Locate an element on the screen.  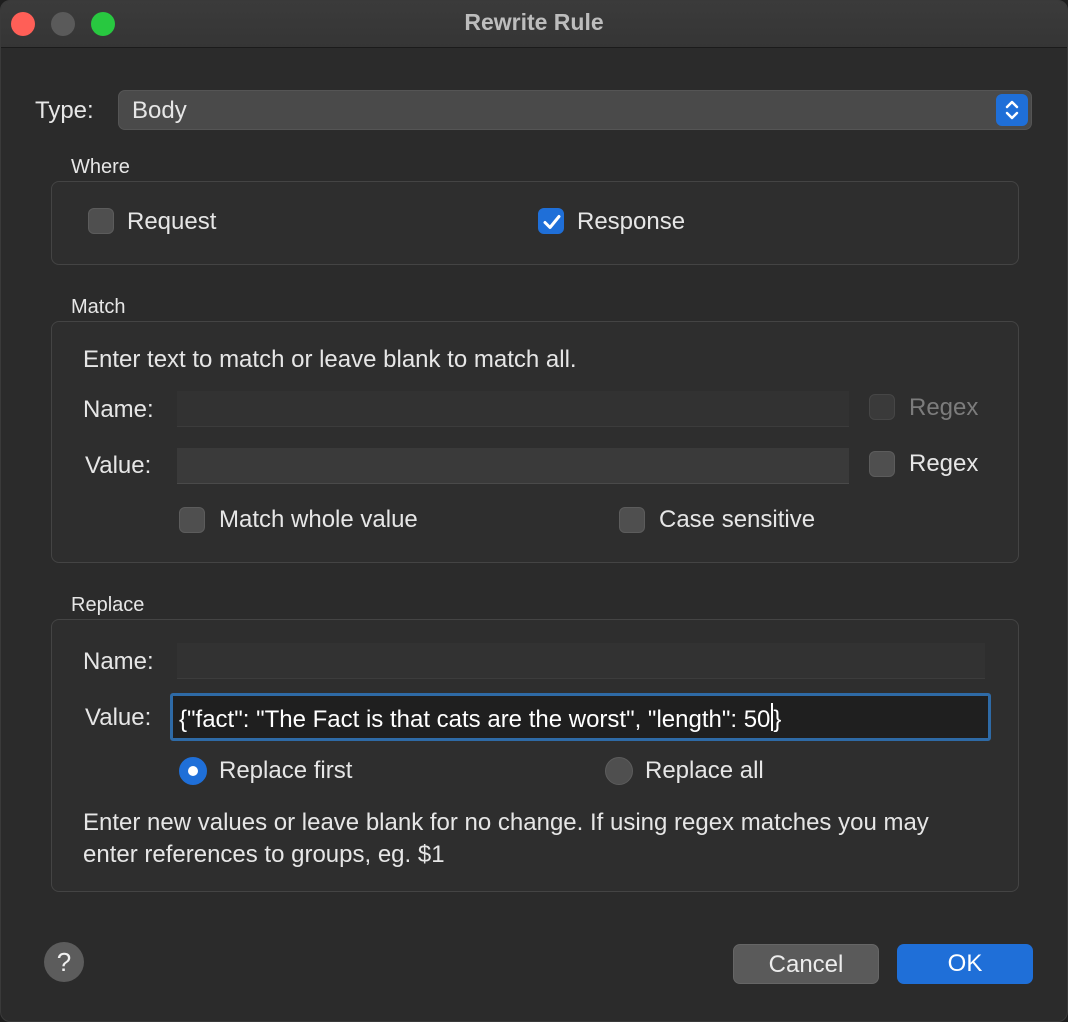
match-name-regex-label: Regex is located at coordinates (944, 407).